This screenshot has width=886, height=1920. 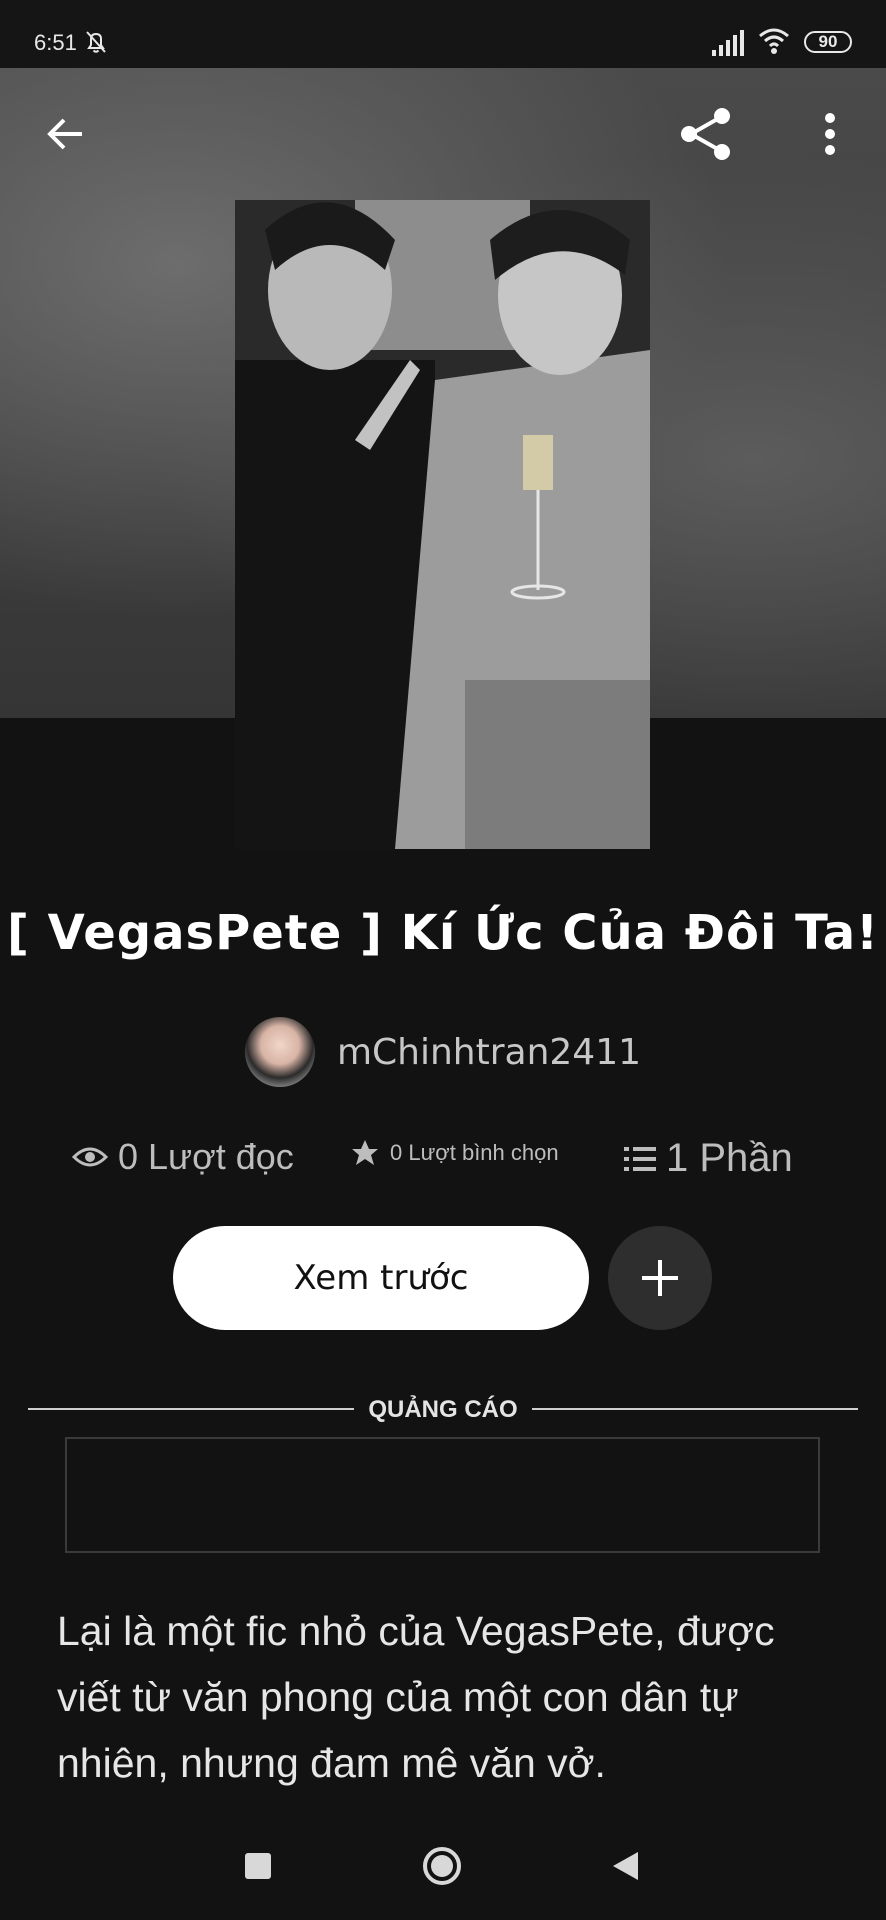 I want to click on add-to-library-button, so click(x=660, y=1278).